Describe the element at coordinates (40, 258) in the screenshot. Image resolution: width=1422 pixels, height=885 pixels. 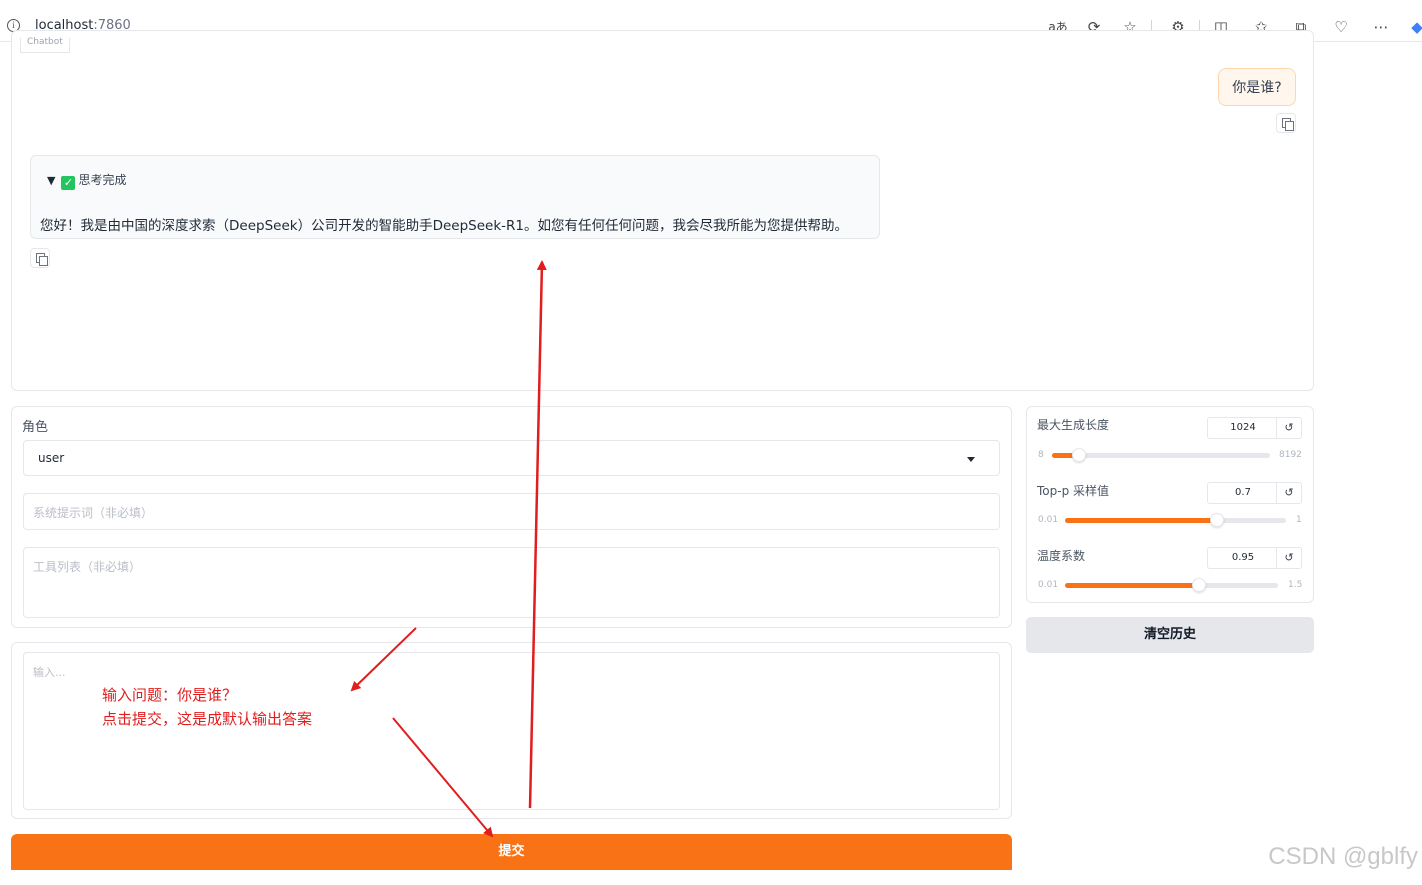
I see `copy-bot-message-button` at that location.